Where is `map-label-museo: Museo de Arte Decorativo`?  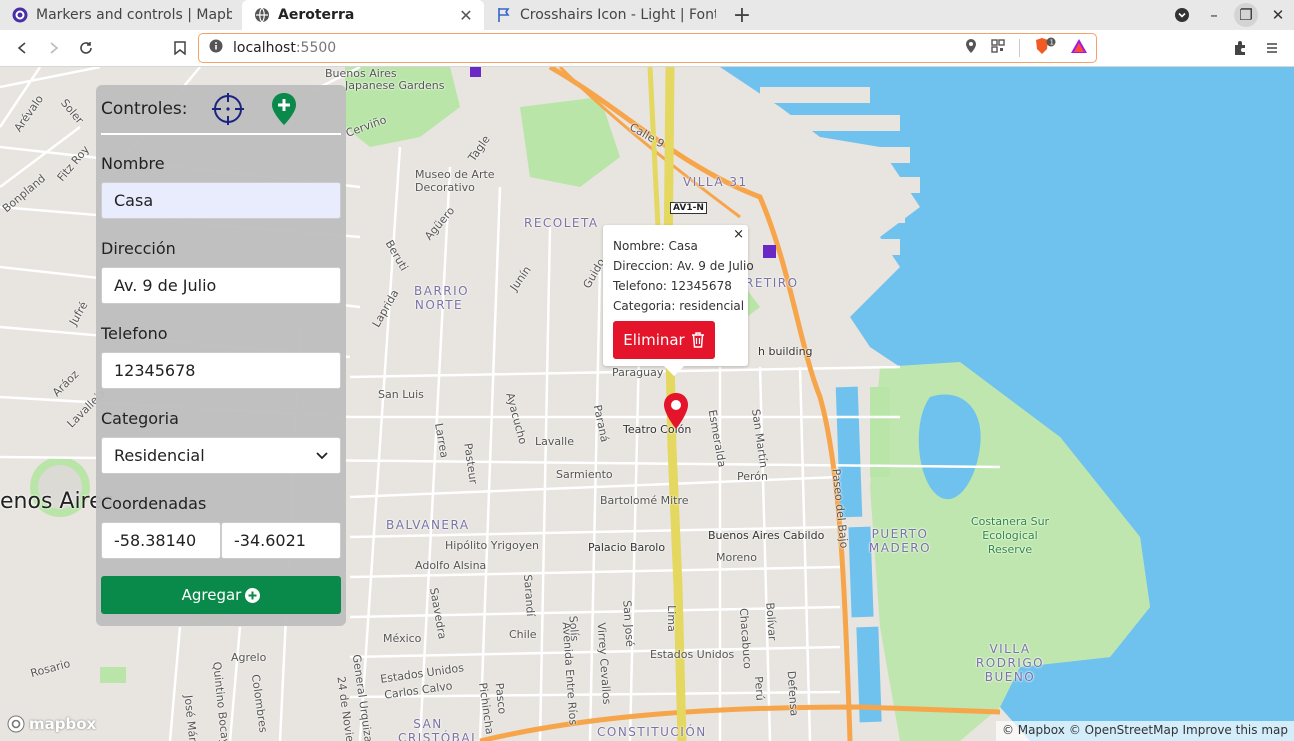 map-label-museo: Museo de Arte Decorativo is located at coordinates (455, 181).